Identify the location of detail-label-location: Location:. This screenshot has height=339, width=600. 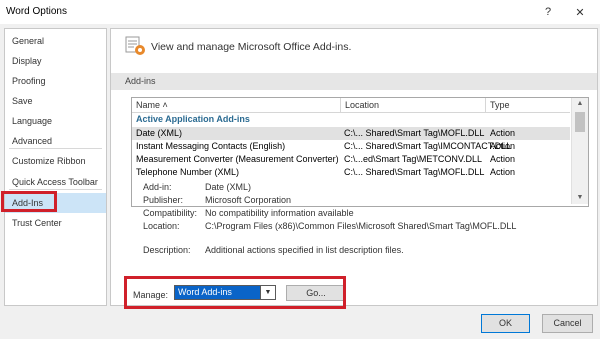
(161, 226).